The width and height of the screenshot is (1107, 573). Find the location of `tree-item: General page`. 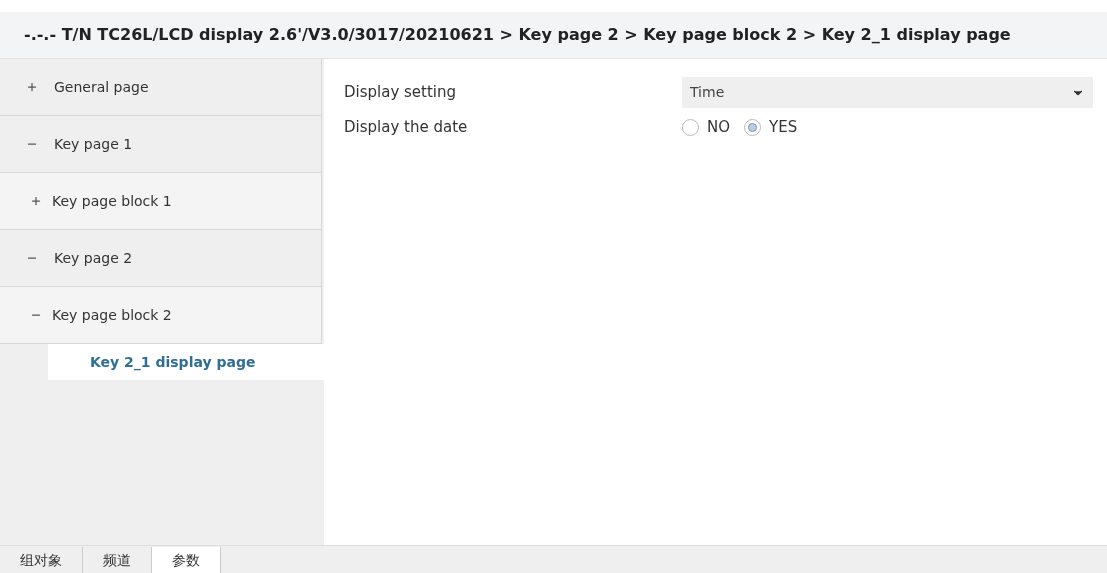

tree-item: General page is located at coordinates (161, 87).